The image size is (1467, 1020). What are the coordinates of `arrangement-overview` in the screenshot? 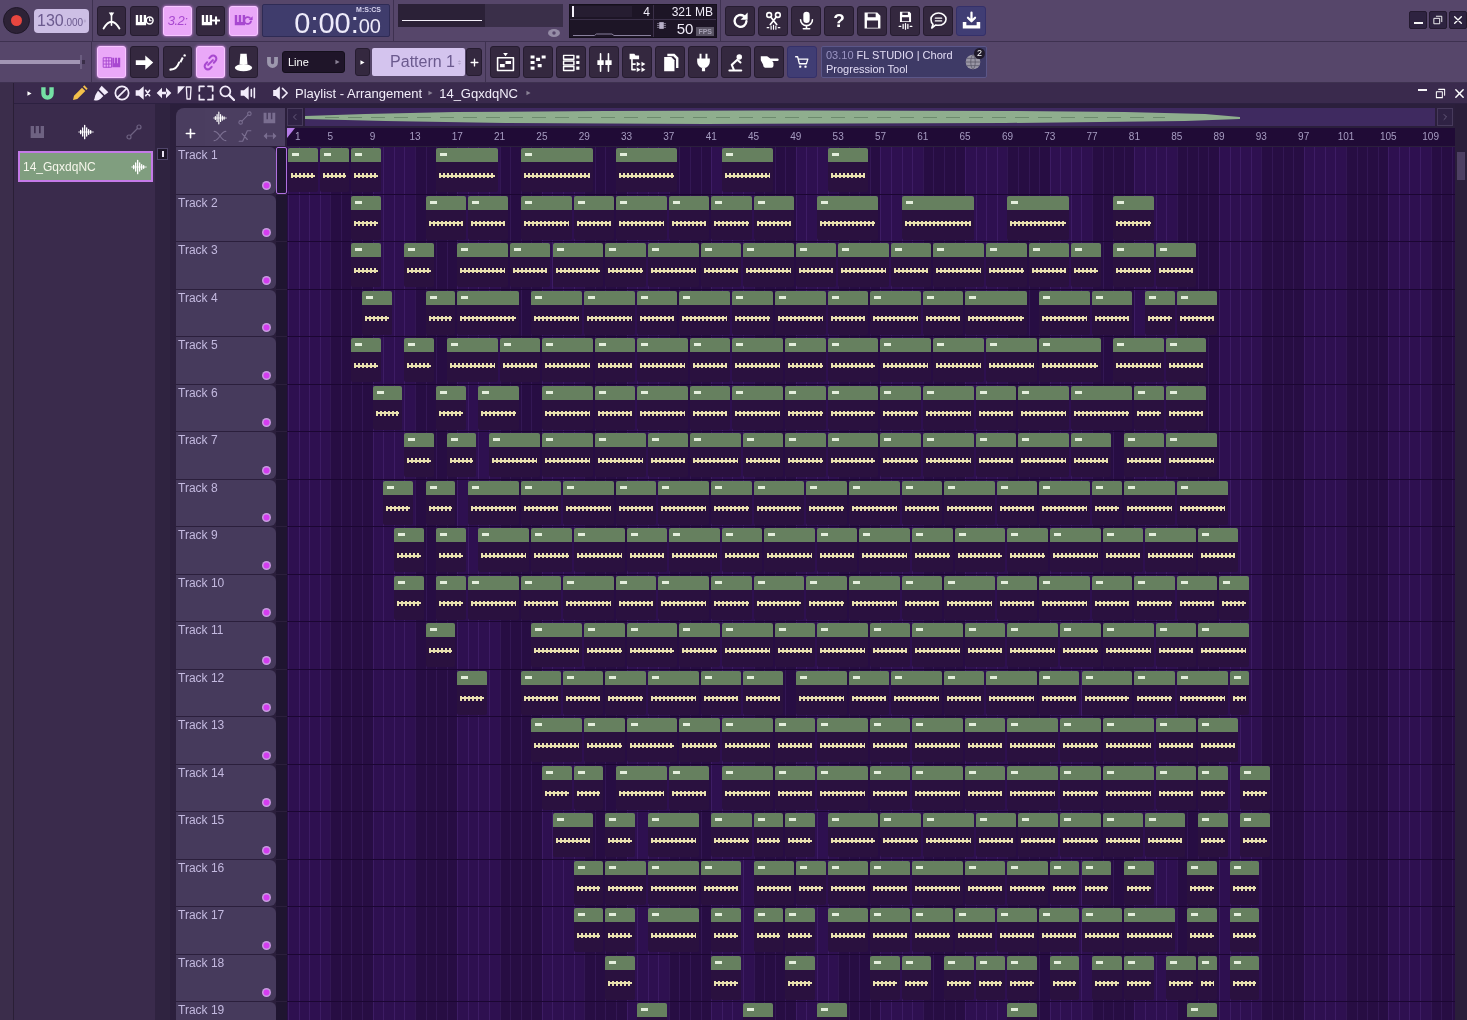 It's located at (870, 117).